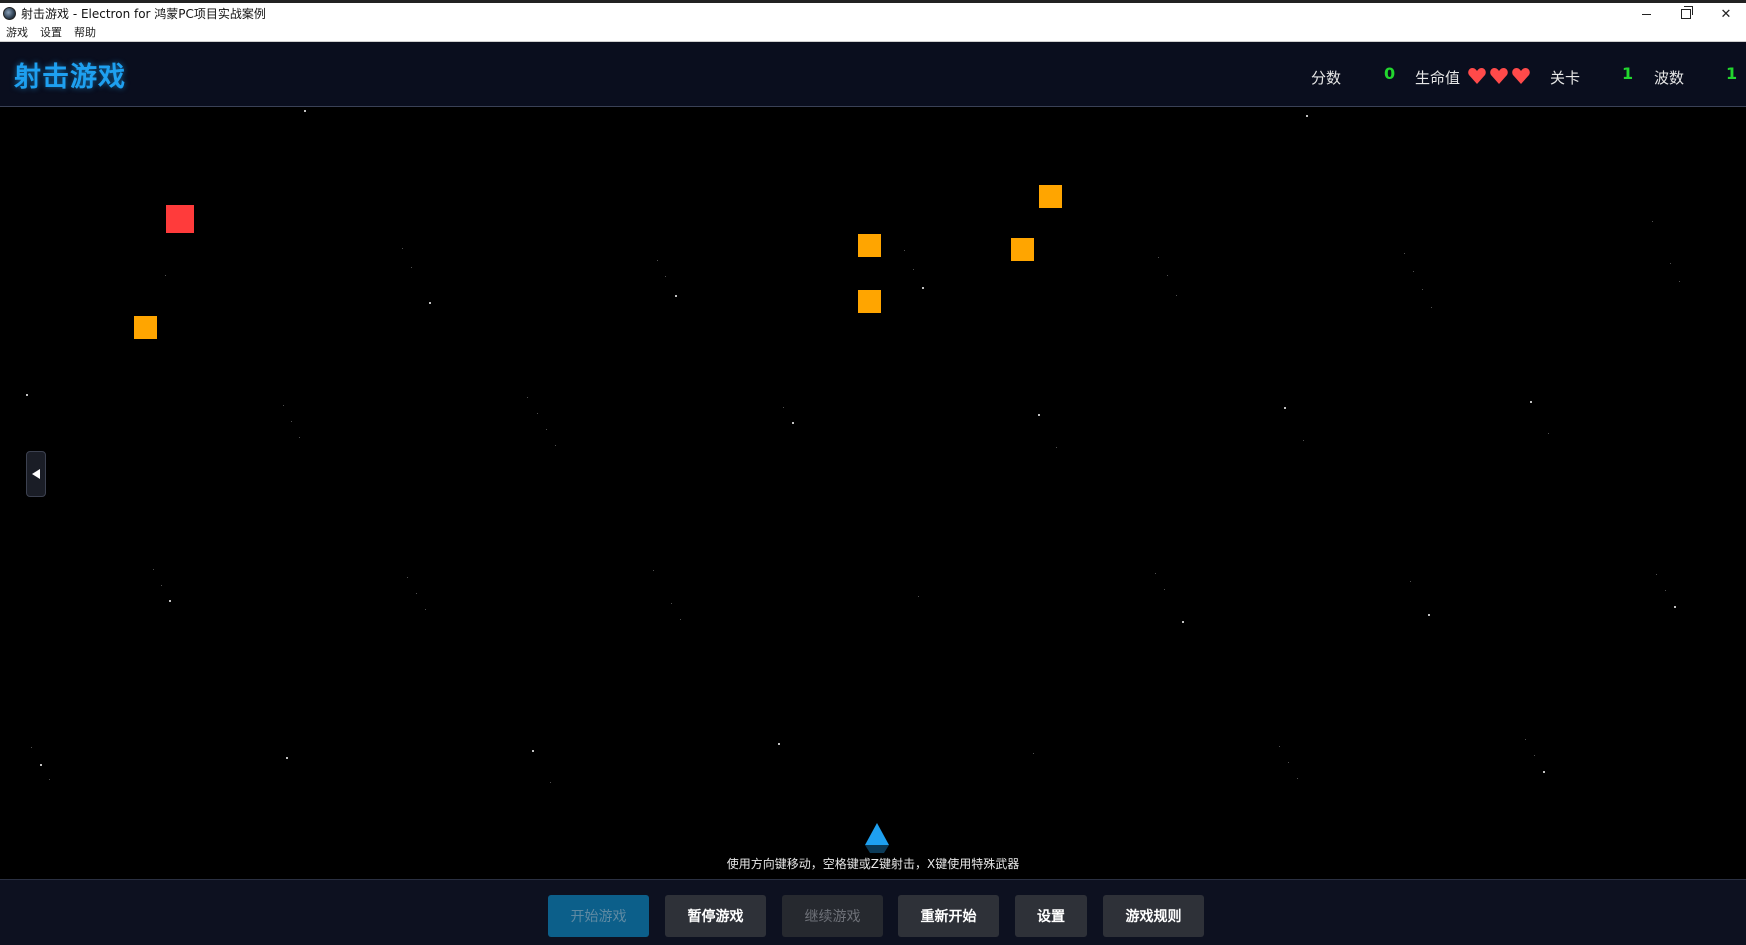 The height and width of the screenshot is (945, 1746). What do you see at coordinates (9, 13) in the screenshot?
I see `app-icon` at bounding box center [9, 13].